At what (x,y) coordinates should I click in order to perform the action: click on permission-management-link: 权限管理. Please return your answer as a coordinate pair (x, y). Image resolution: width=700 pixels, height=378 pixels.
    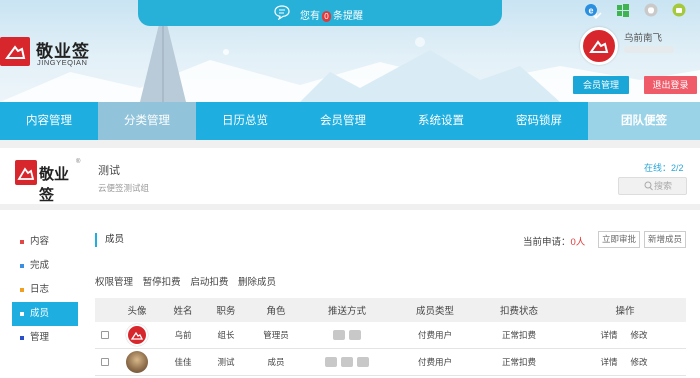
    Looking at the image, I should click on (114, 282).